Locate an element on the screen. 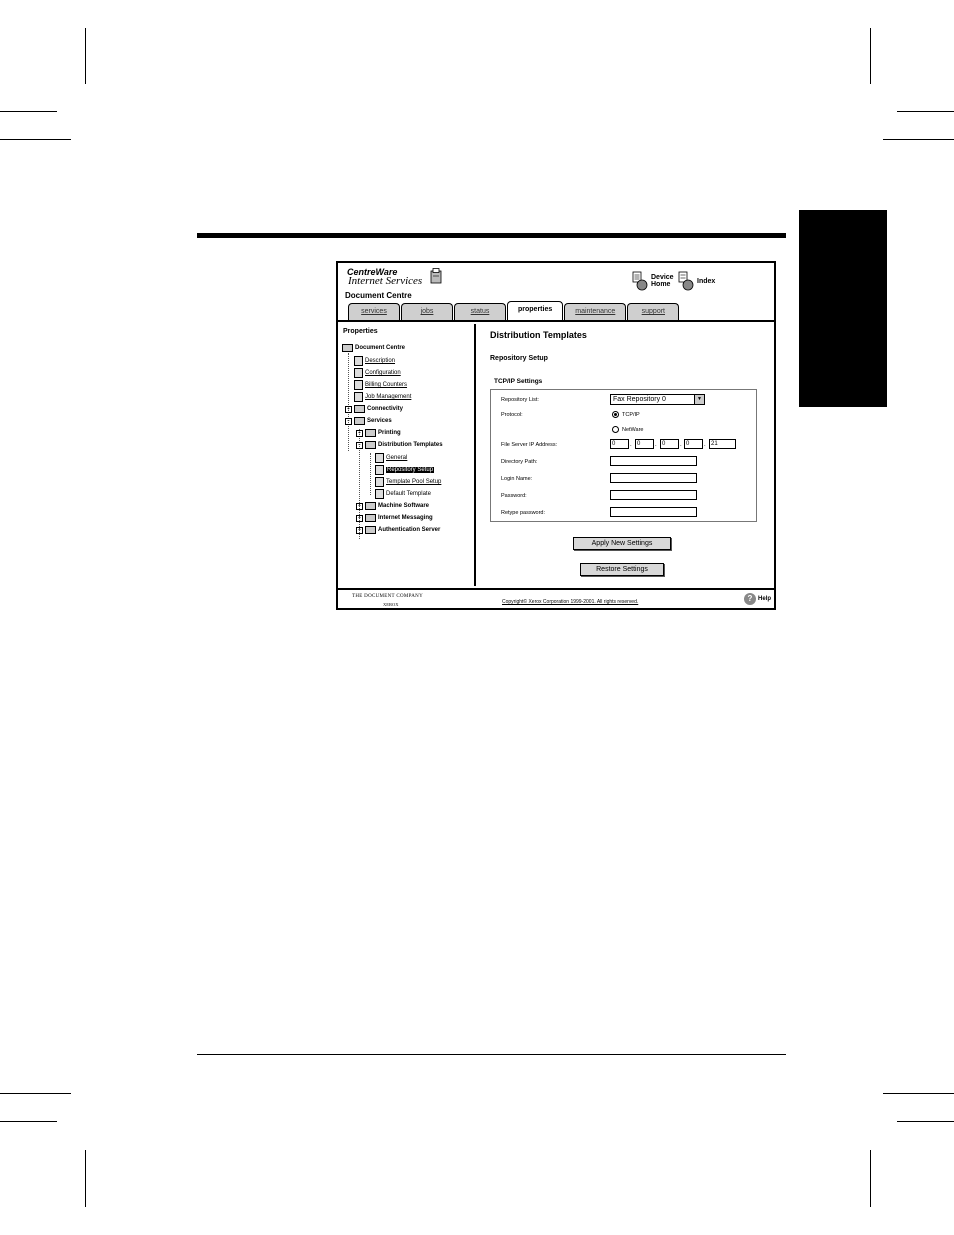 The width and height of the screenshot is (954, 1235). radio-selected-icon is located at coordinates (615, 414).